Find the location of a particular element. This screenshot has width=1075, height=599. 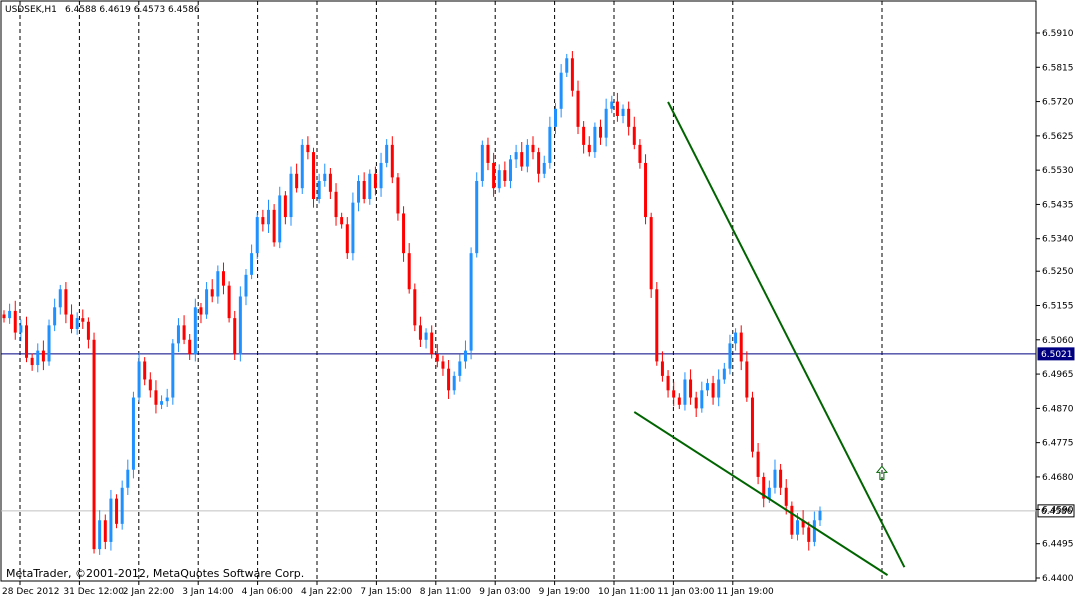

y-tick-label: 6.5625 is located at coordinates (1058, 137).